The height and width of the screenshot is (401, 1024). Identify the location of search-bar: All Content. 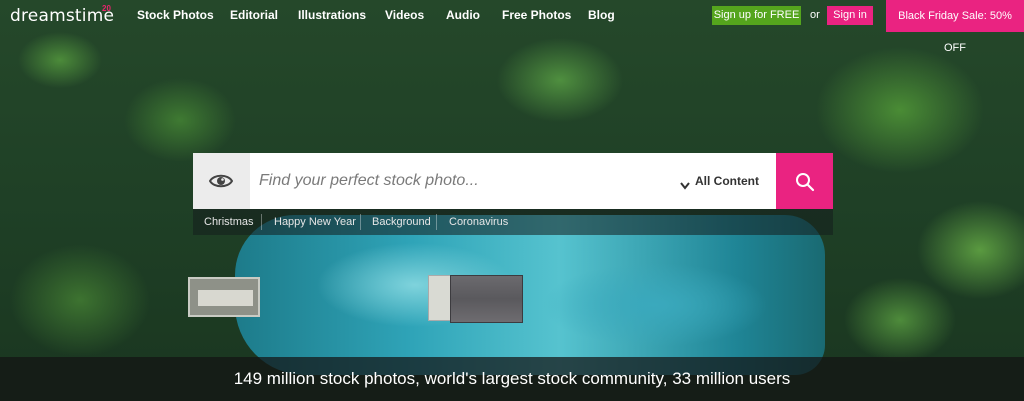
(513, 181).